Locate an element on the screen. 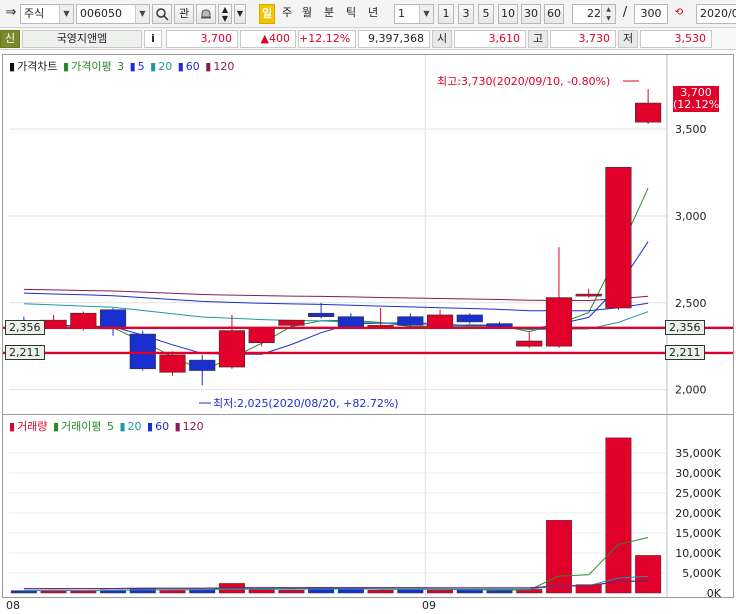 The image size is (736, 614). hline-tag-right-bottom: 2,211 is located at coordinates (685, 352).